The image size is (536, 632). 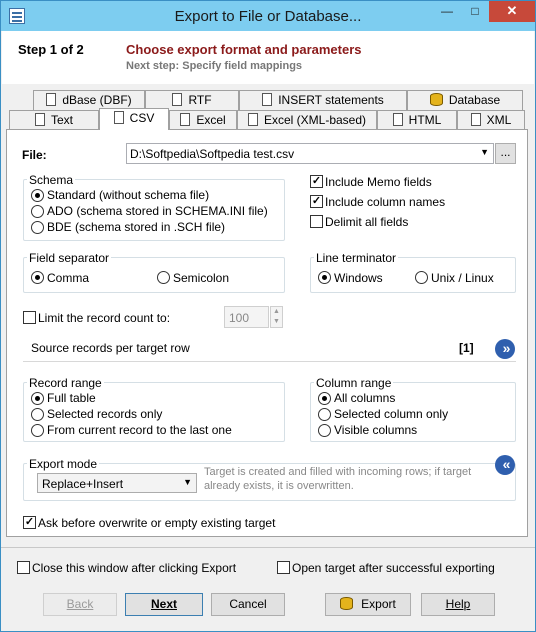 I want to click on tab-label: RTF, so click(x=200, y=100).